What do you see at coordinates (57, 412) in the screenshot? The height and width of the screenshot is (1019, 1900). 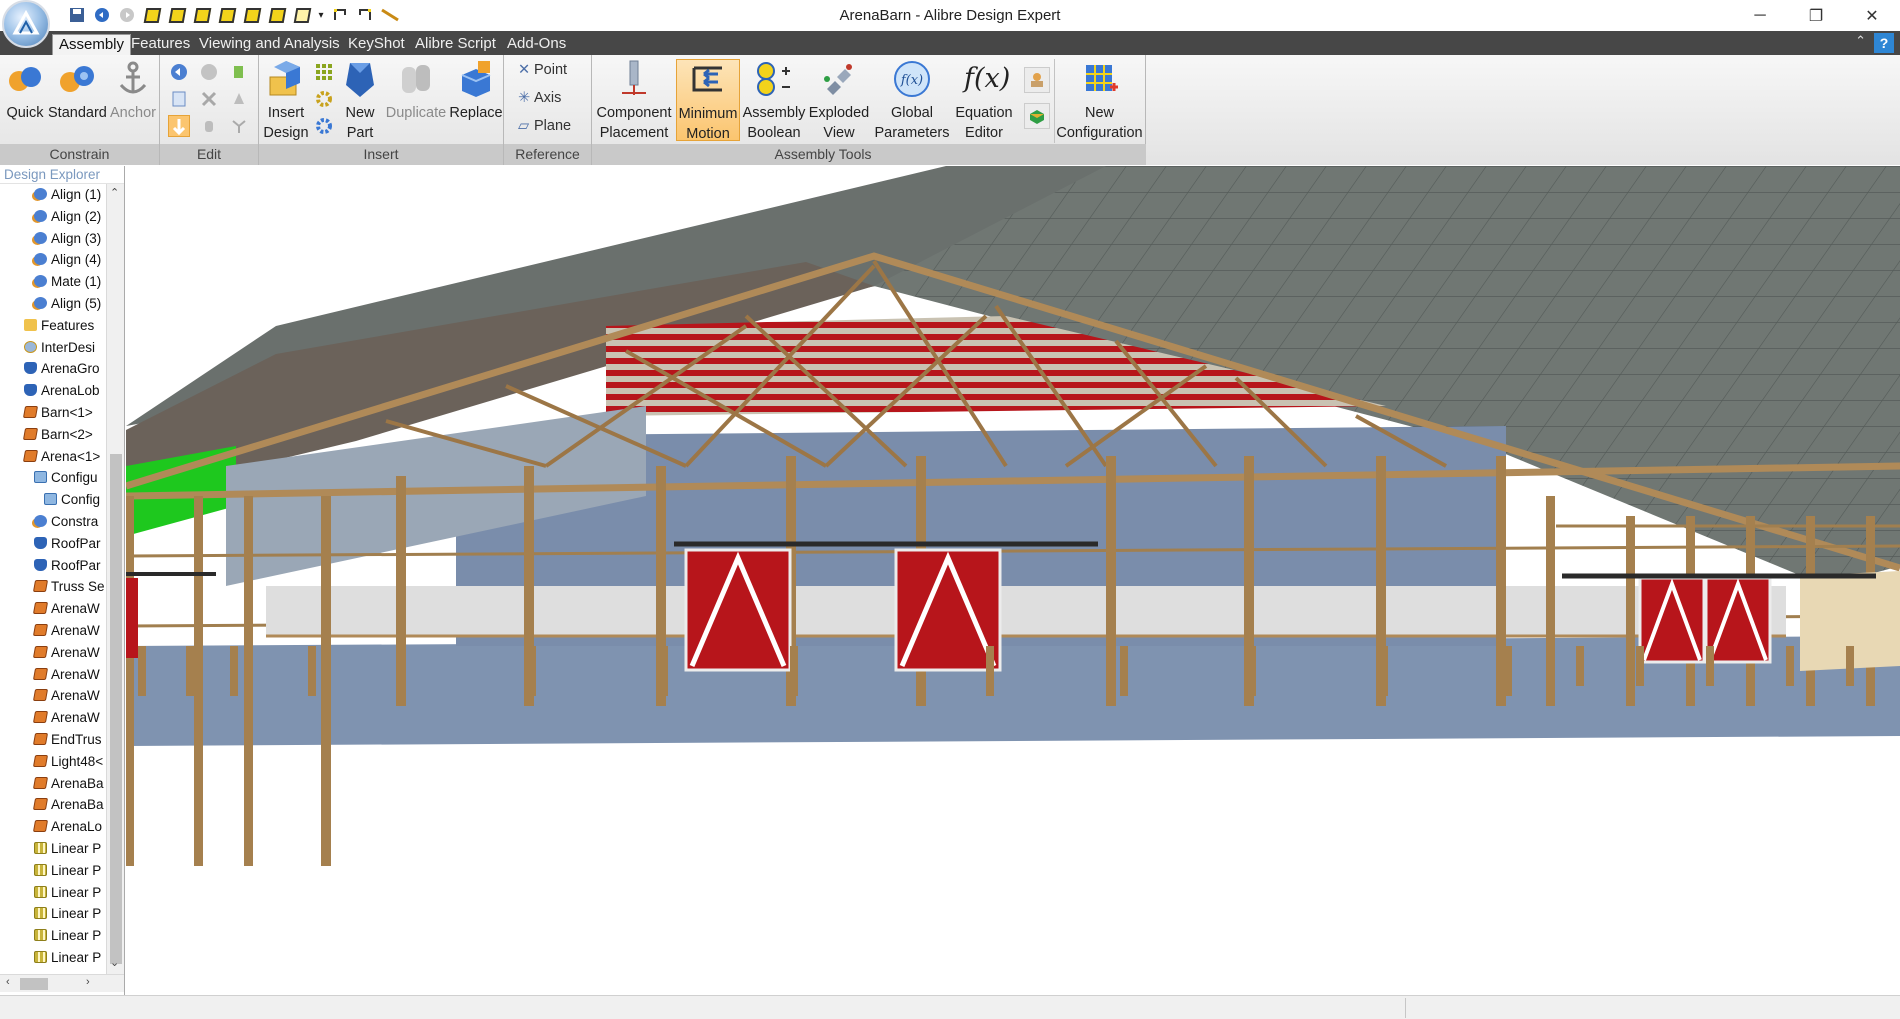 I see `tree-node: Barn<1>` at bounding box center [57, 412].